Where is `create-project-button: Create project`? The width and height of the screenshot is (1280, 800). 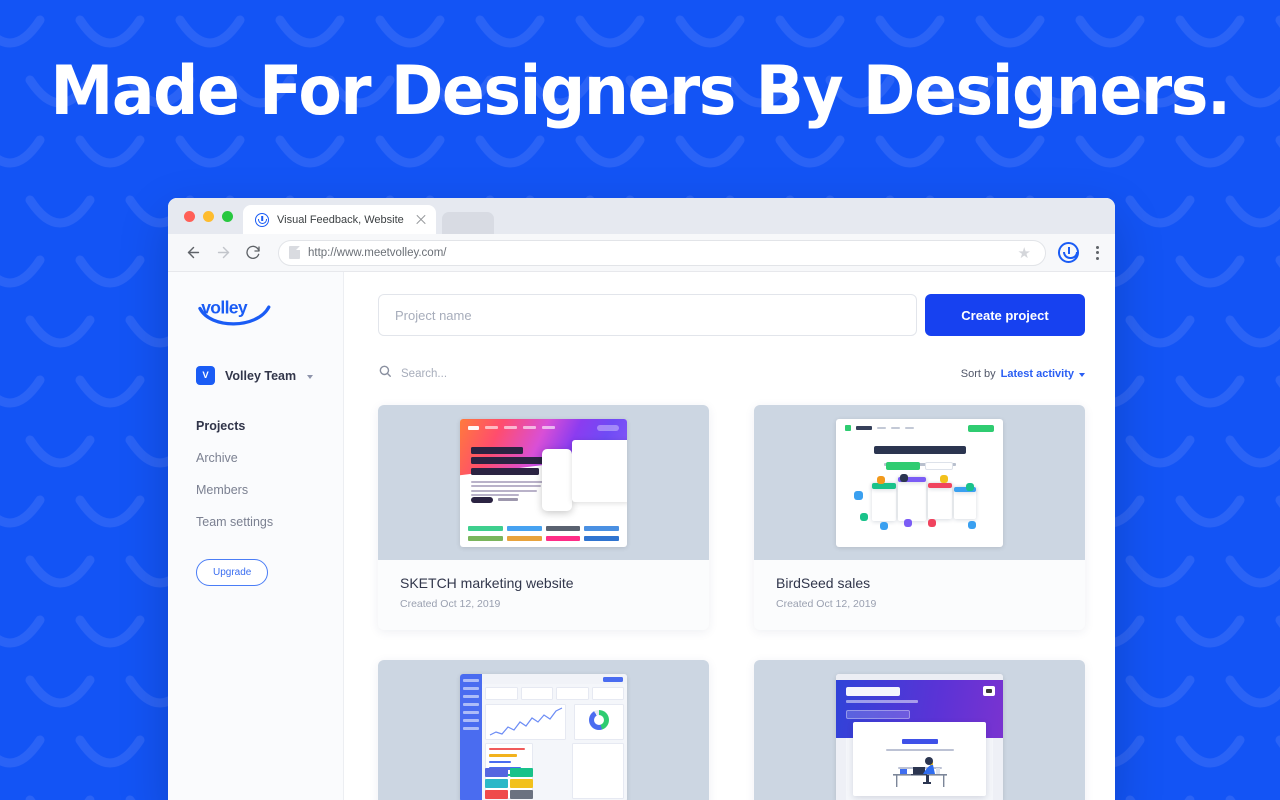
create-project-button: Create project is located at coordinates (1005, 315).